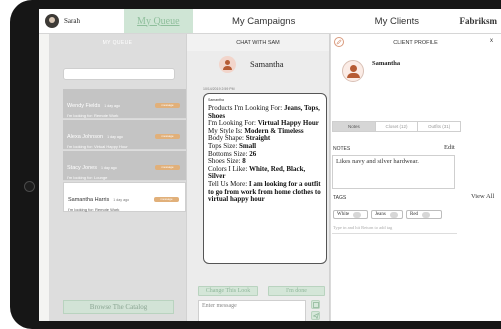 Image resolution: width=501 pixels, height=329 pixels. Describe the element at coordinates (340, 198) in the screenshot. I see `tags-label: TAGS` at that location.